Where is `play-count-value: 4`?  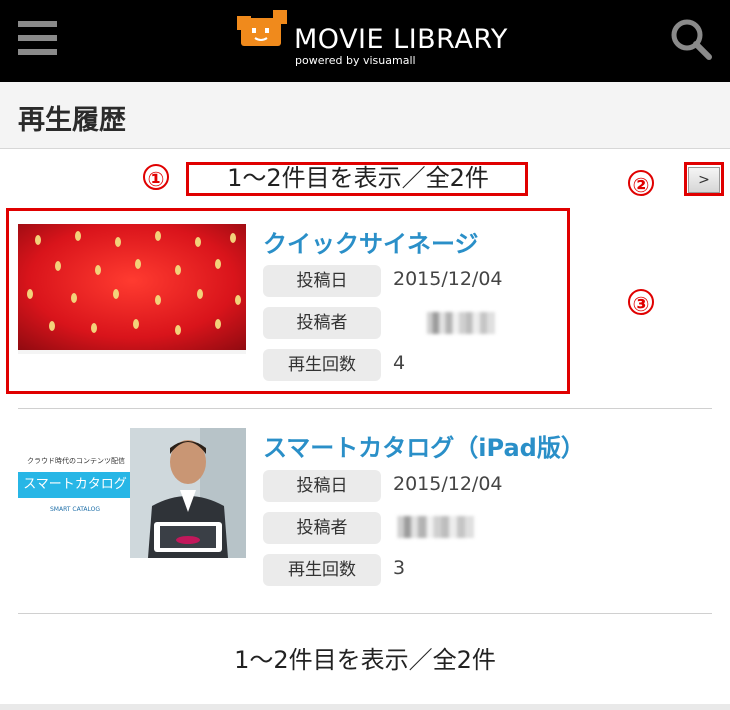
play-count-value: 4 is located at coordinates (399, 363).